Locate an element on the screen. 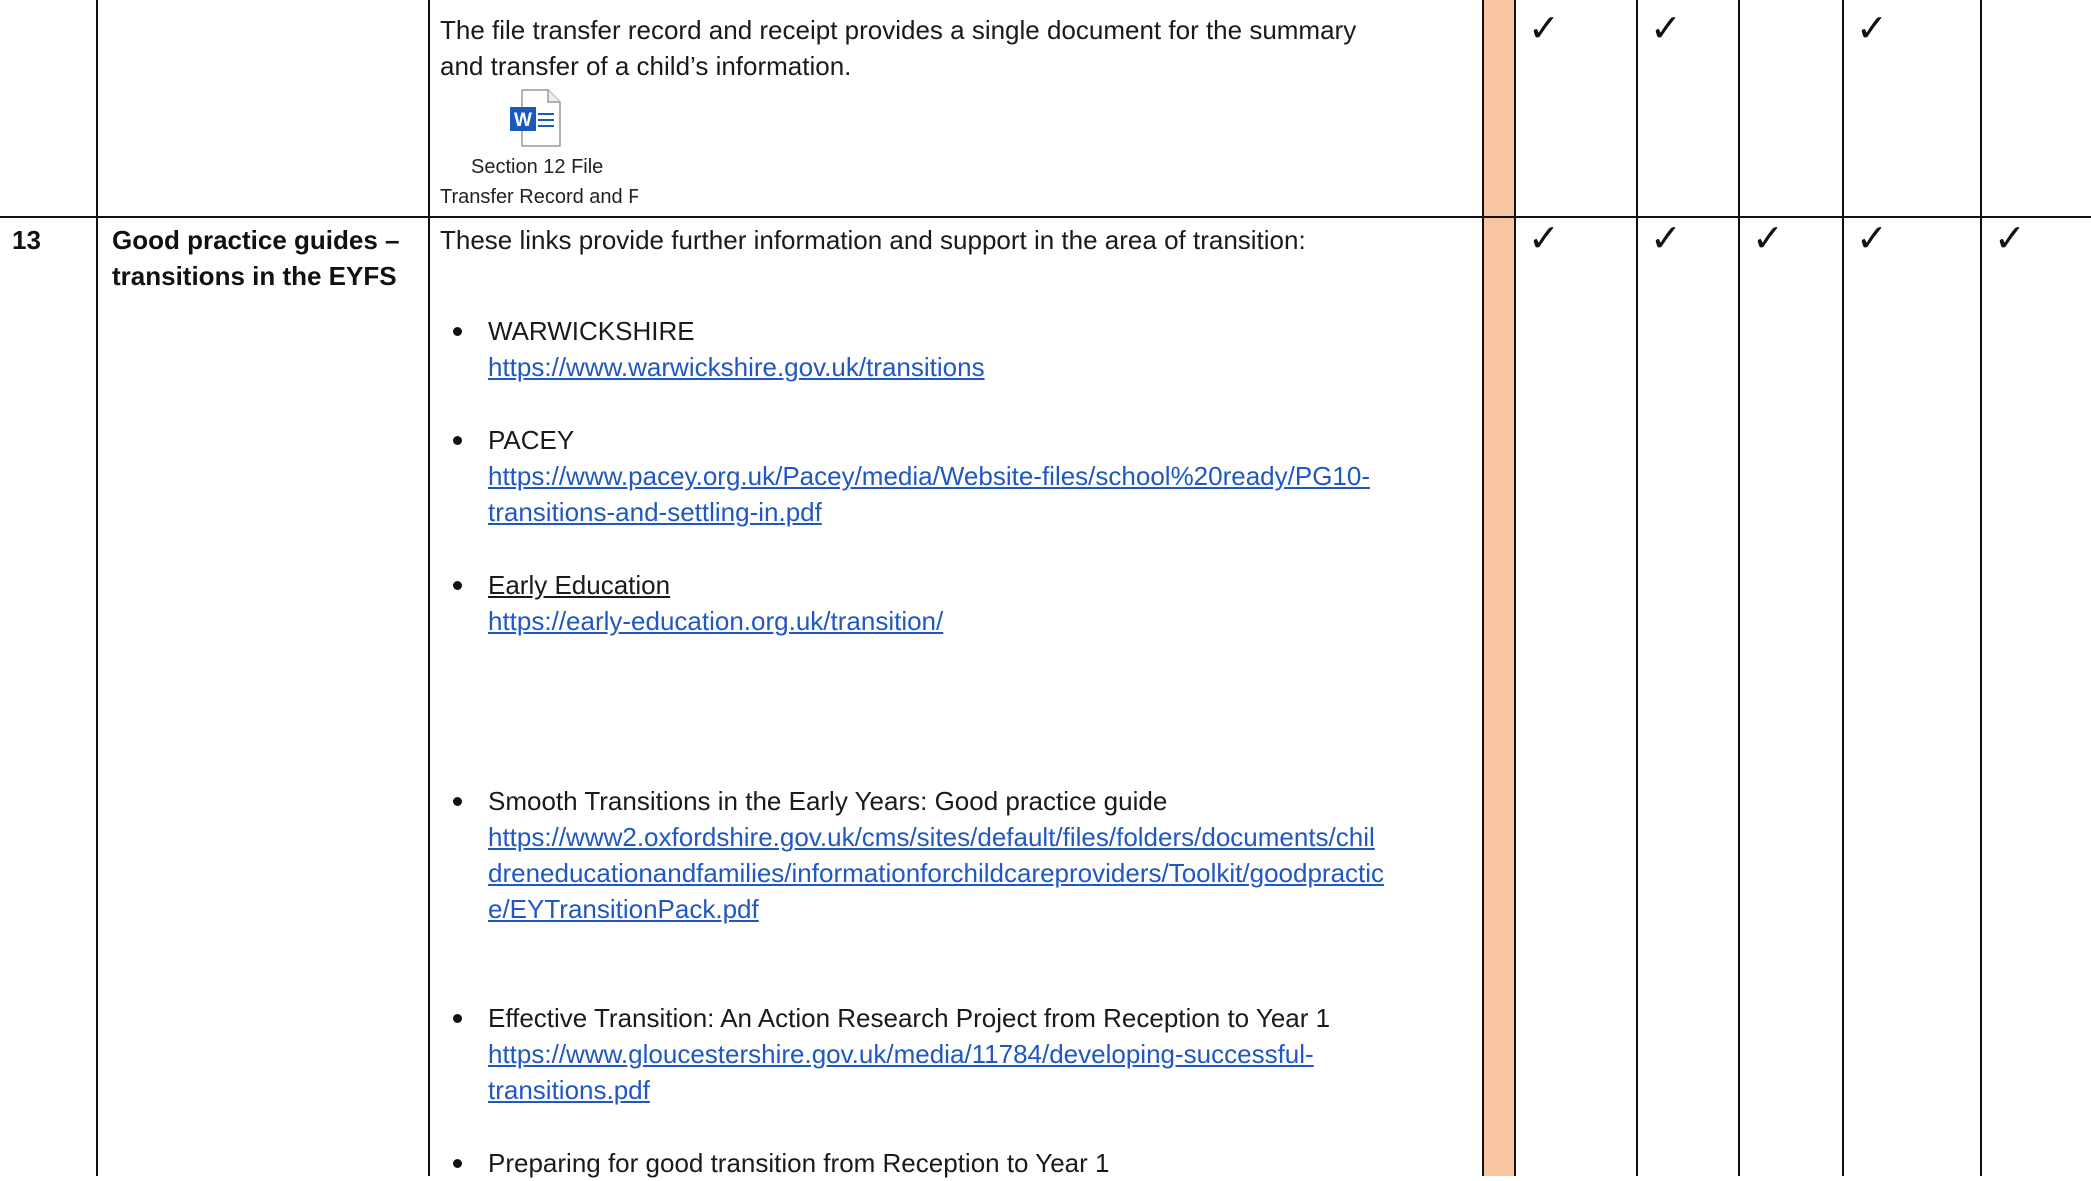 This screenshot has width=2091, height=1181. row13-check-4: ✓ is located at coordinates (1872, 238).